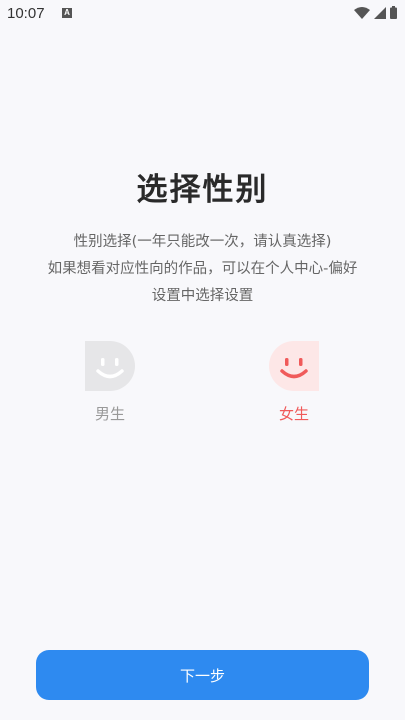  What do you see at coordinates (202, 296) in the screenshot?
I see `description-line-3: 设置中选择设置` at bounding box center [202, 296].